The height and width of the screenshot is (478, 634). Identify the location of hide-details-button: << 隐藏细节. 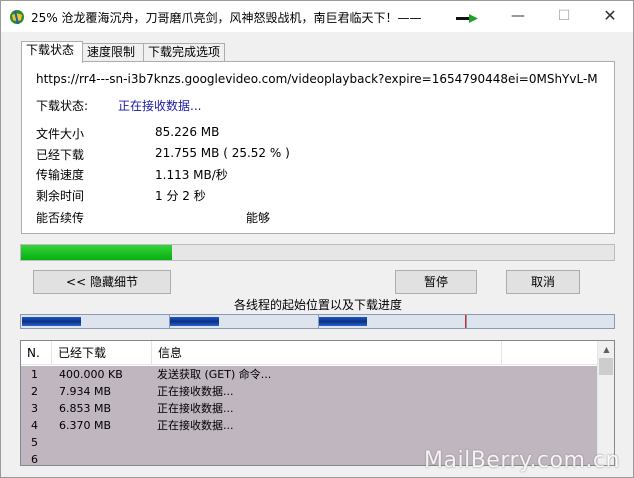
(102, 282).